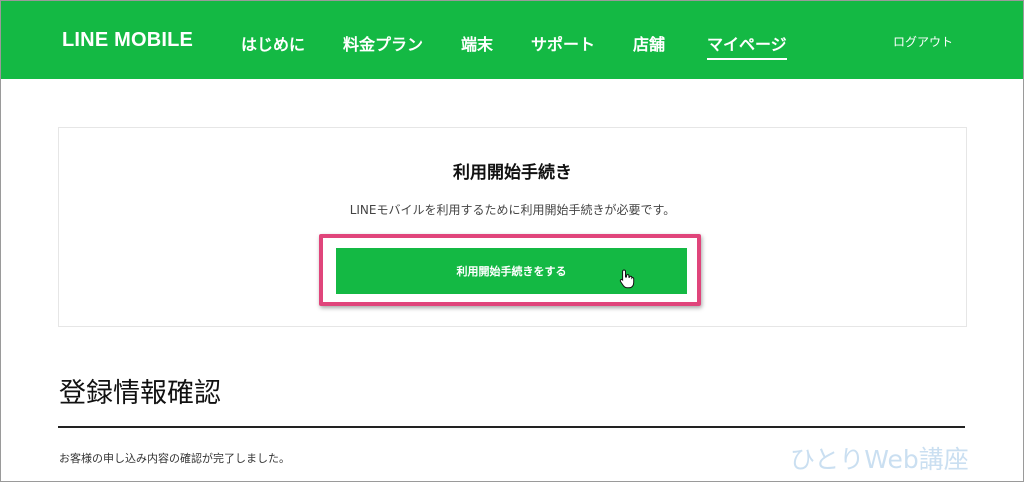 Image resolution: width=1024 pixels, height=482 pixels. Describe the element at coordinates (627, 279) in the screenshot. I see `hand-cursor-icon` at that location.